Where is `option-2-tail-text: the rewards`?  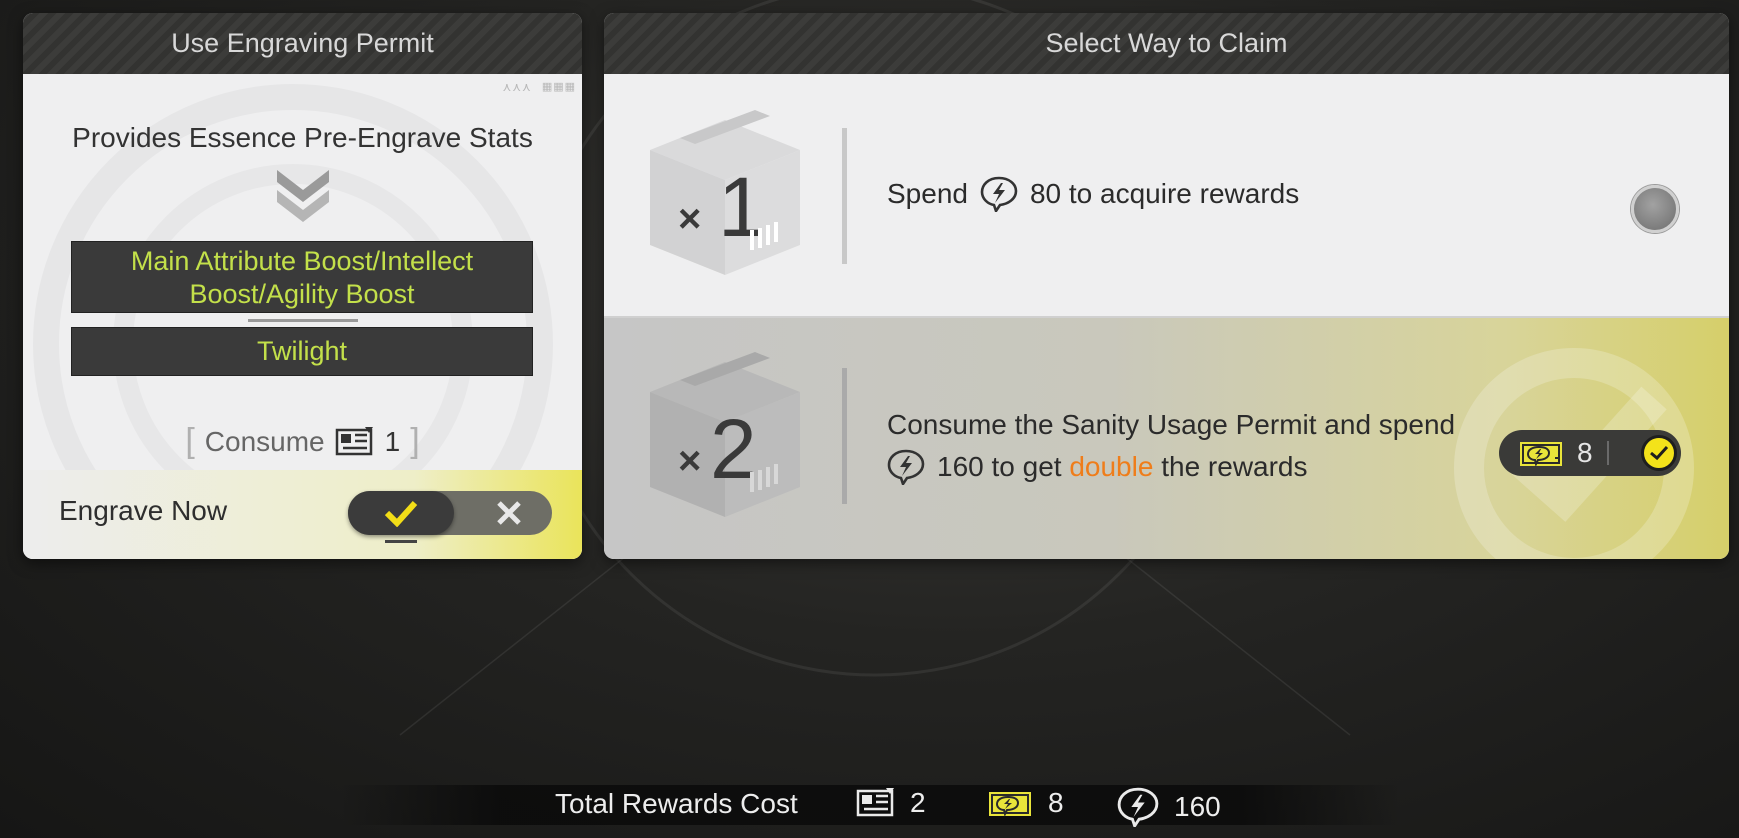 option-2-tail-text: the rewards is located at coordinates (1234, 466).